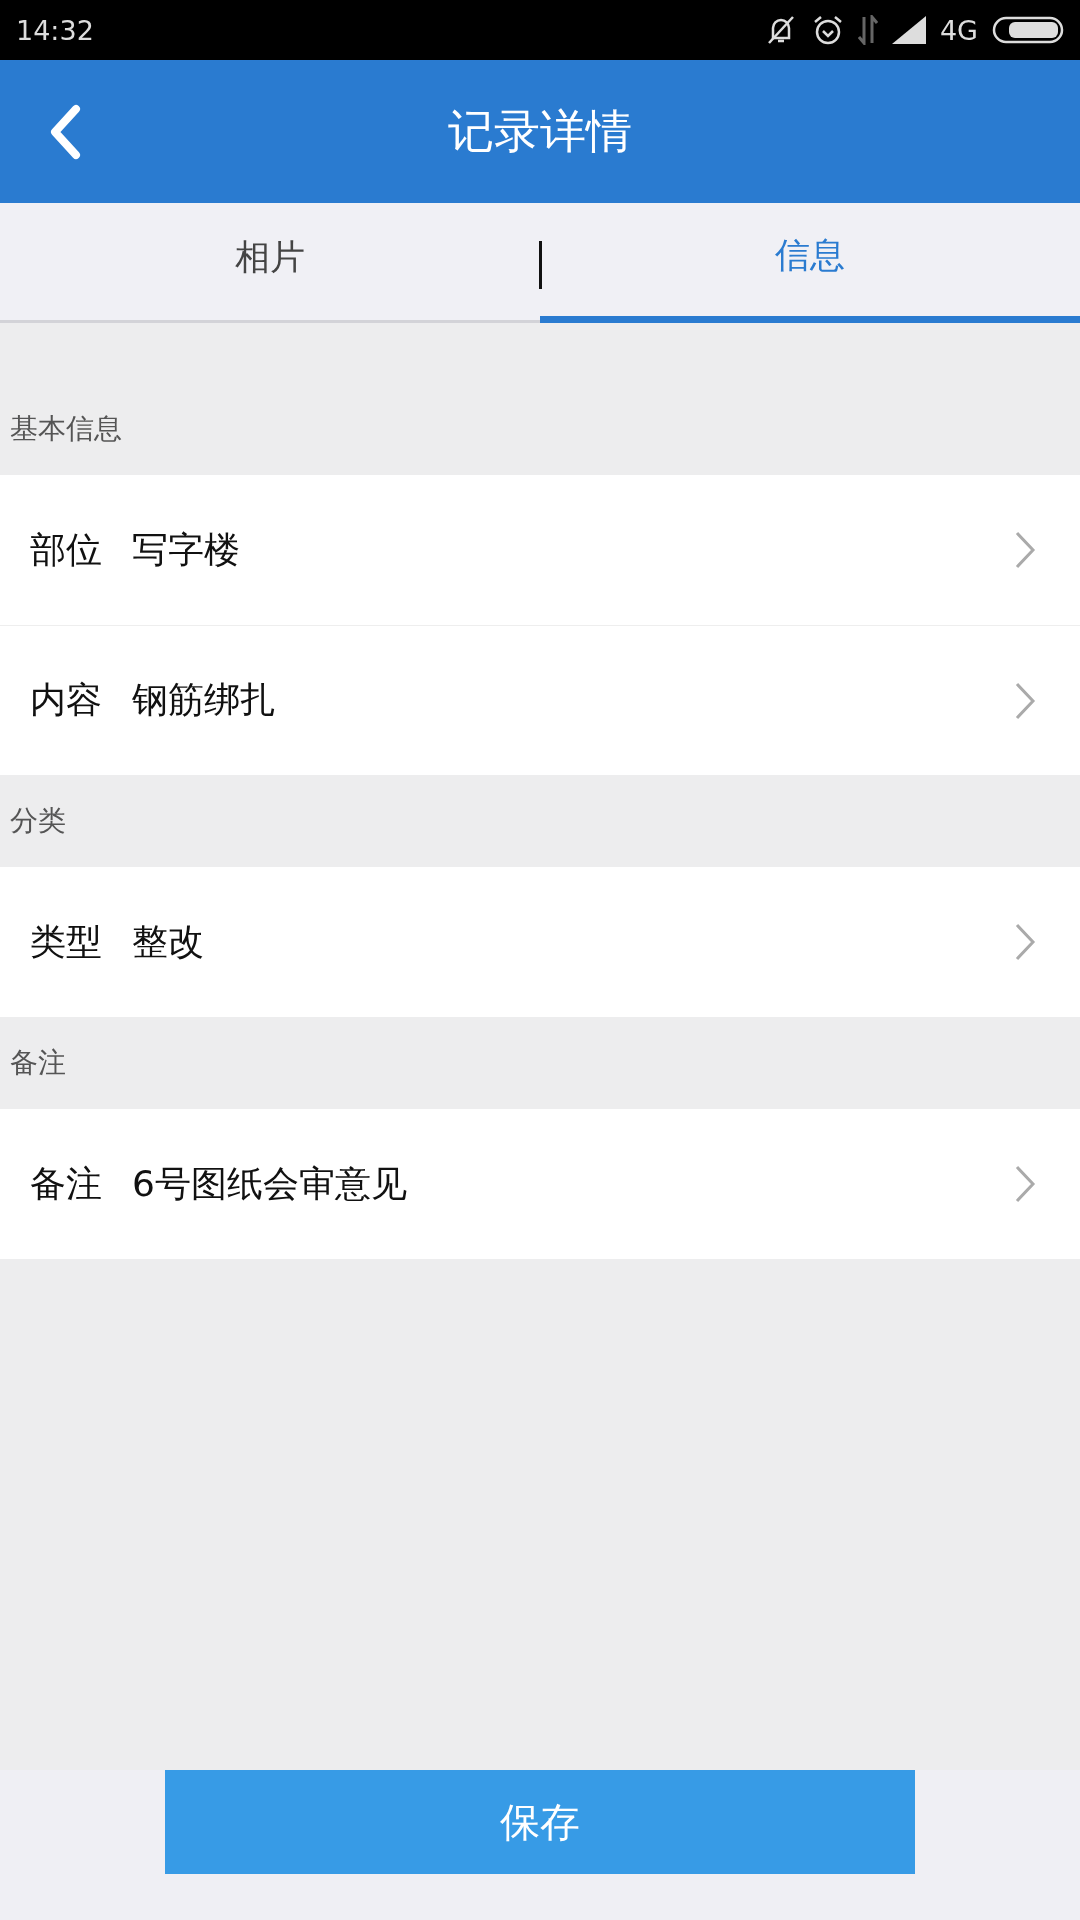 The image size is (1080, 1920). What do you see at coordinates (55, 30) in the screenshot?
I see `status-time: 14:32` at bounding box center [55, 30].